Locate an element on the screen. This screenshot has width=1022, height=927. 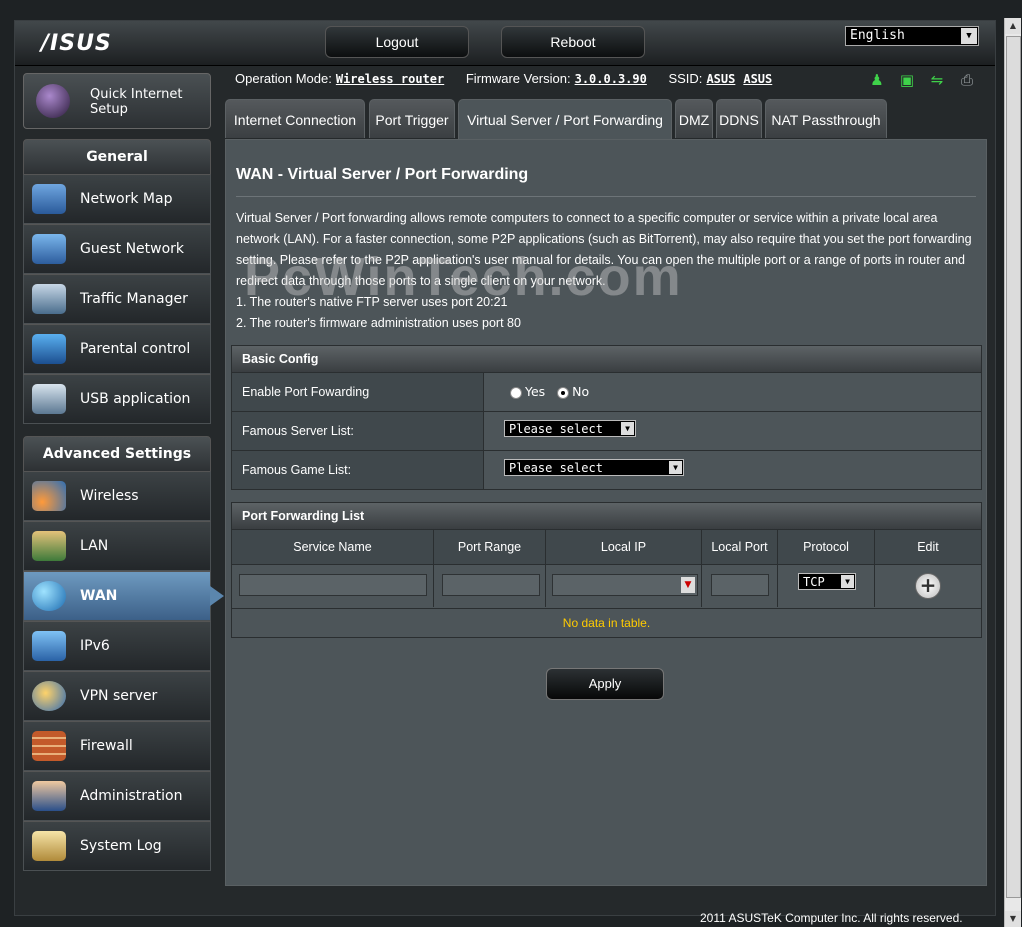
sidebar-item-parental-control: Parental control is located at coordinates (117, 349).